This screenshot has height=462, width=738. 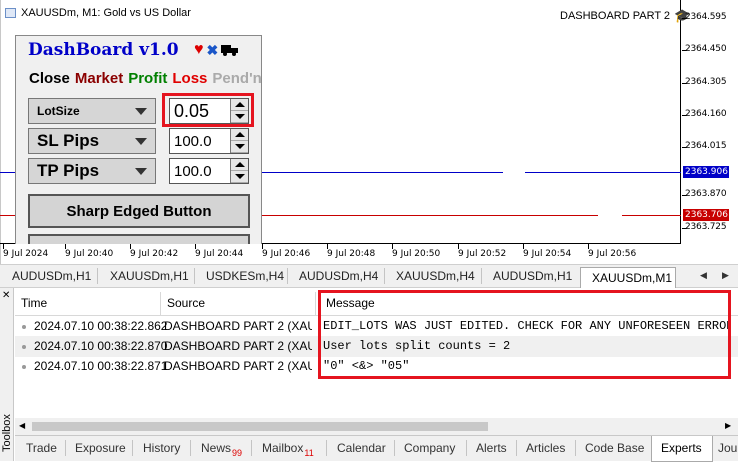 I want to click on chart-tab-active: XAUUSDm,M1, so click(x=628, y=278).